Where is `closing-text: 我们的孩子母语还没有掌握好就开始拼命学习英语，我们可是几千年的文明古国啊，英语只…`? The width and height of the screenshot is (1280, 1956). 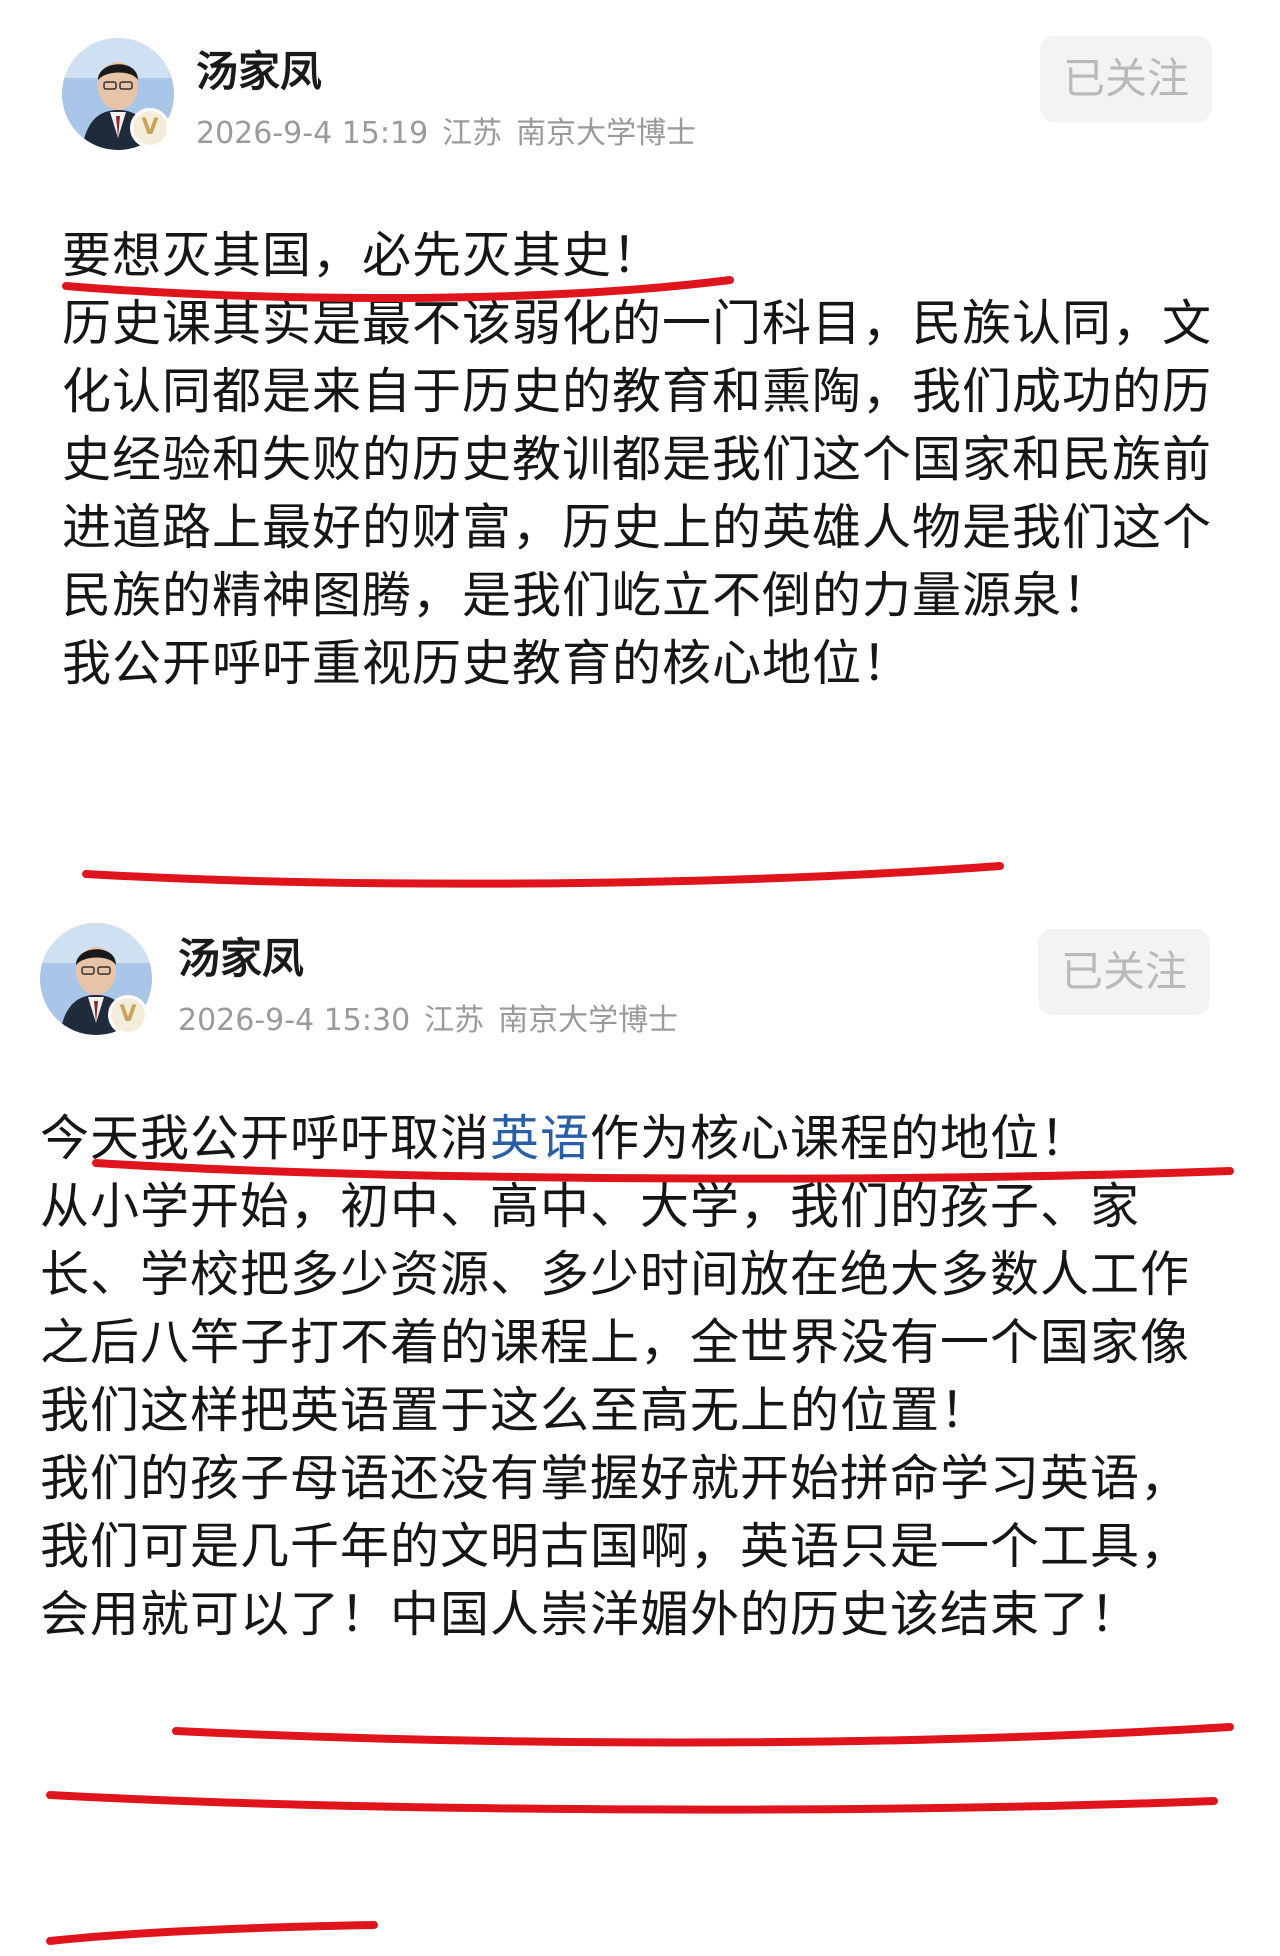
closing-text: 我们的孩子母语还没有掌握好就开始拼命学习英语，我们可是几千年的文明古国啊，英语只… is located at coordinates (615, 1546).